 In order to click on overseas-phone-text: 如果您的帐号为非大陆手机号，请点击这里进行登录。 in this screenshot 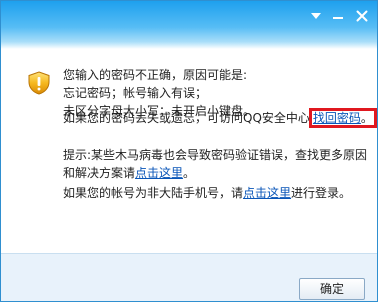, I will do `click(207, 193)`.